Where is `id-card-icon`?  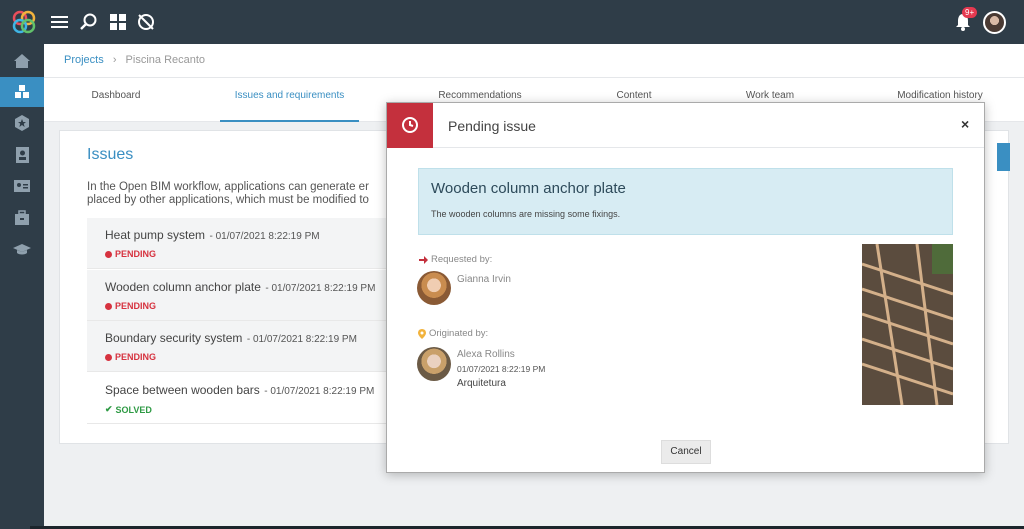 id-card-icon is located at coordinates (22, 186).